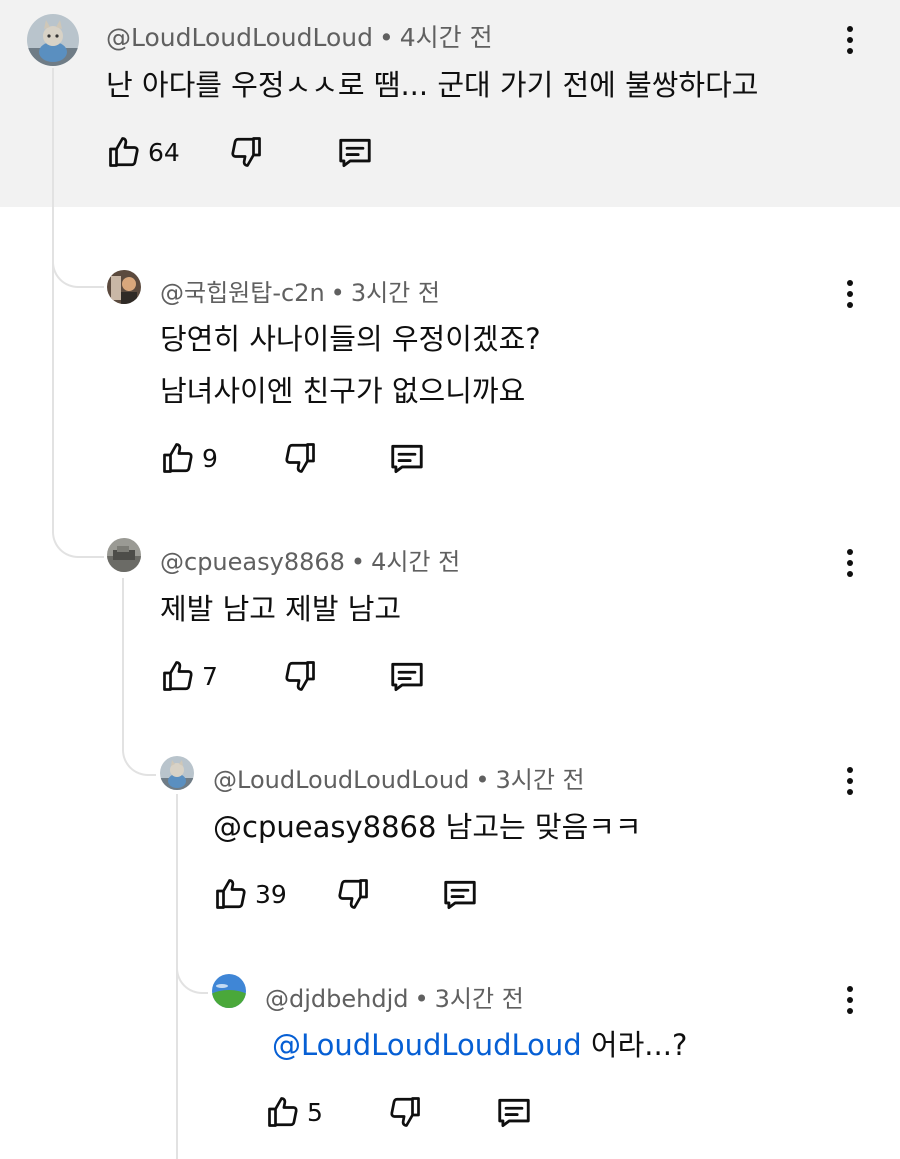 Image resolution: width=900 pixels, height=1159 pixels. I want to click on comment-meta: @LoudLoudLoudLoud • 3시간 전, so click(399, 777).